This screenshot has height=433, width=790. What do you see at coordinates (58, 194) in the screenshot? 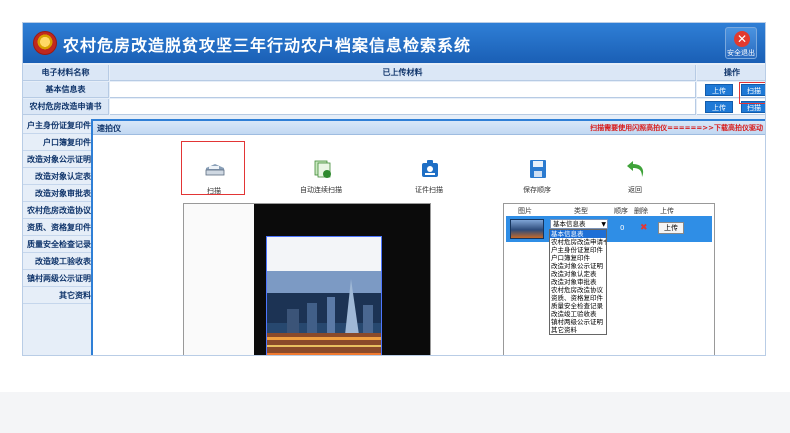
I see `list-item: 改造对象审批表` at bounding box center [58, 194].